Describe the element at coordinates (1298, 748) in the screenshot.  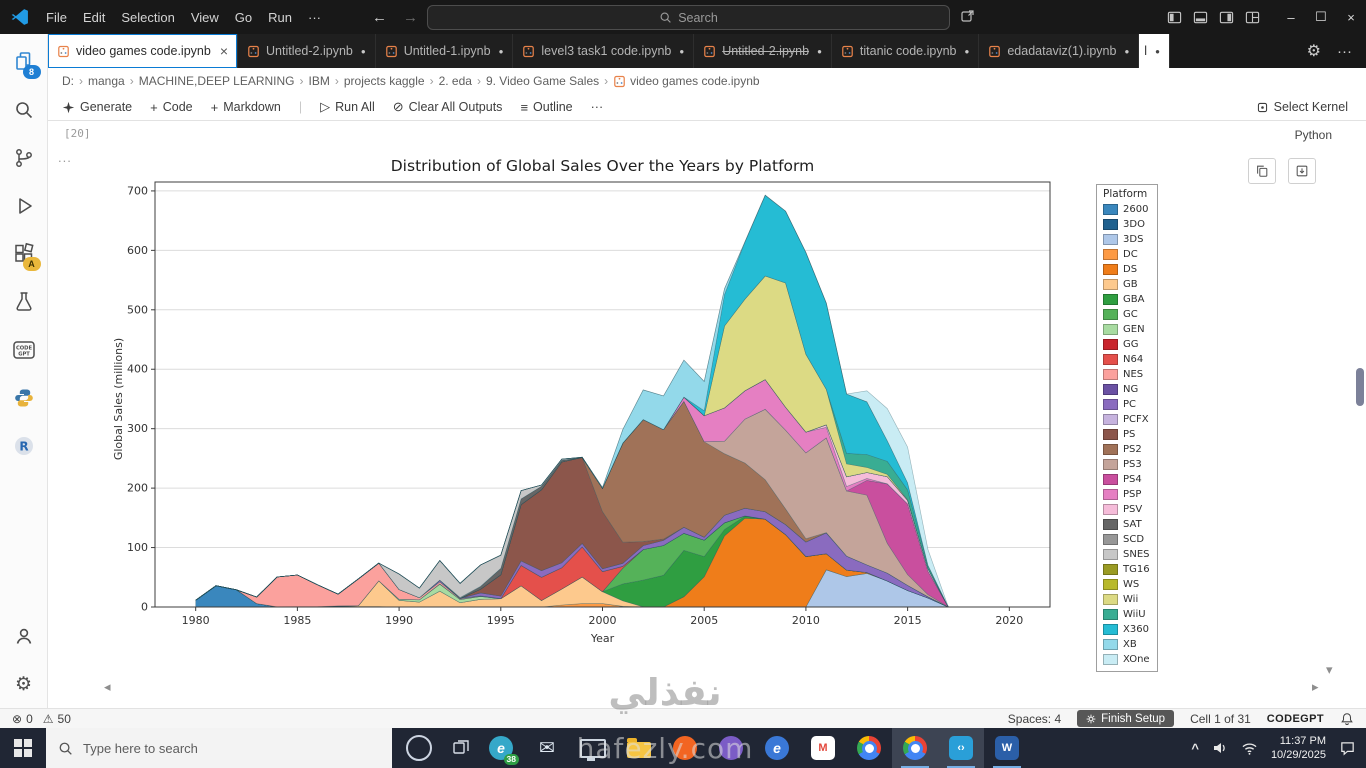
I see `taskbar-clock: 11:37 PM 10/29/2025` at that location.